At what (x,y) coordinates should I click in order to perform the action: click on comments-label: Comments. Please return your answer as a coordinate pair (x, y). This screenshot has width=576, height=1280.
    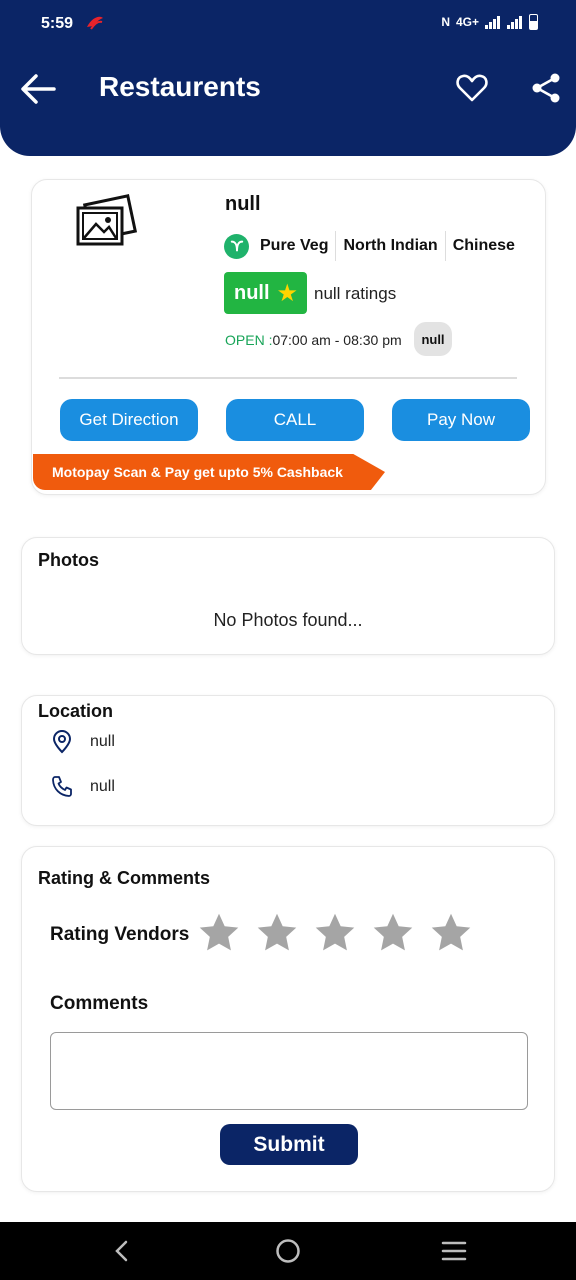
    Looking at the image, I should click on (99, 1003).